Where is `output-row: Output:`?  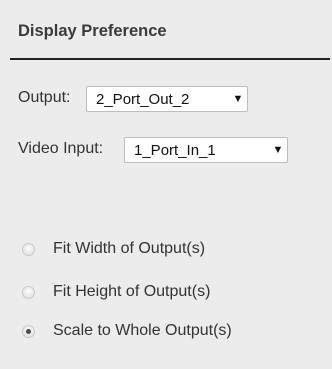
output-row: Output: is located at coordinates (44, 98).